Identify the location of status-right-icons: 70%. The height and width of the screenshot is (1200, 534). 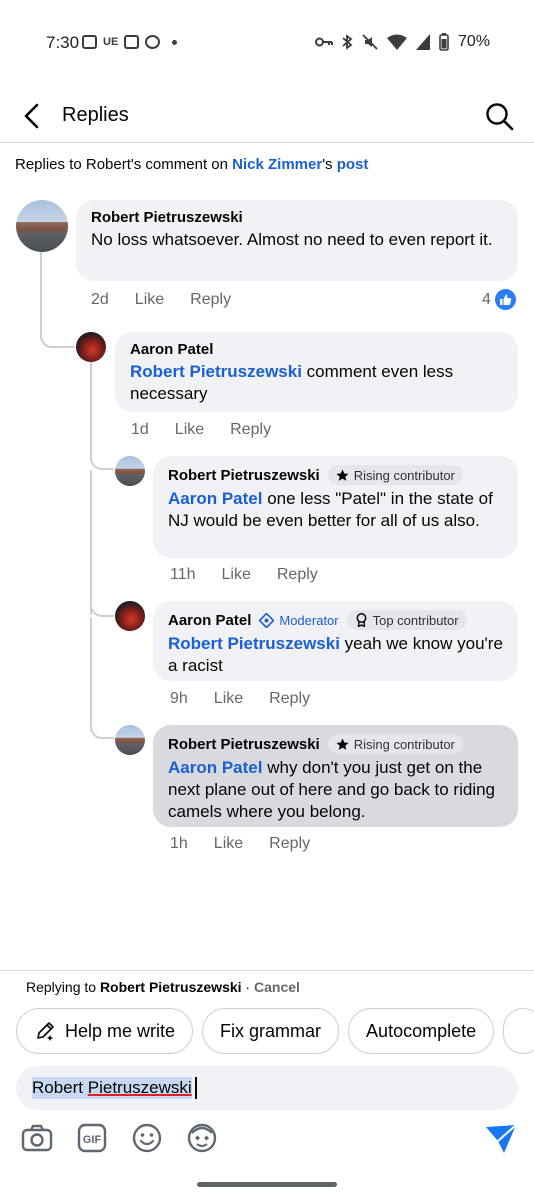
(402, 42).